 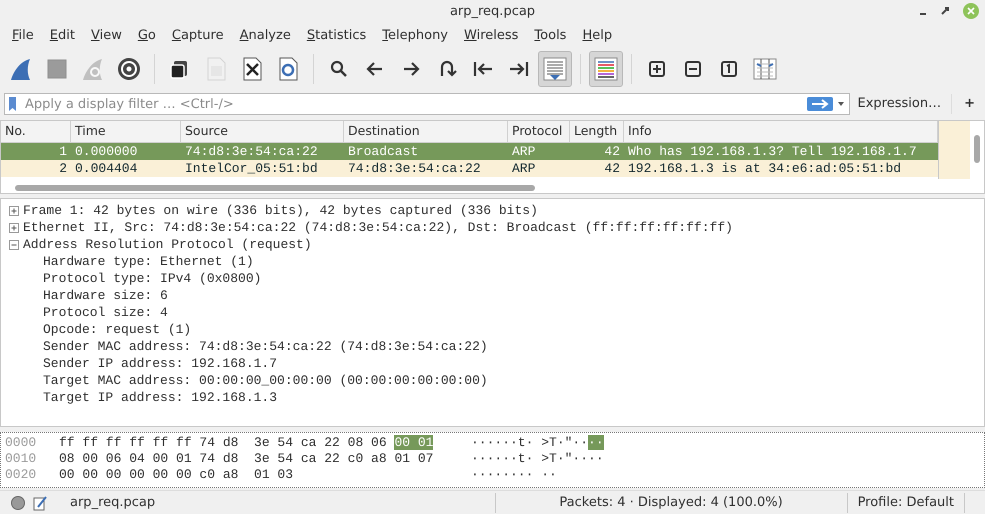 I want to click on ascii-text: ······t· >T·"····, so click(x=537, y=458).